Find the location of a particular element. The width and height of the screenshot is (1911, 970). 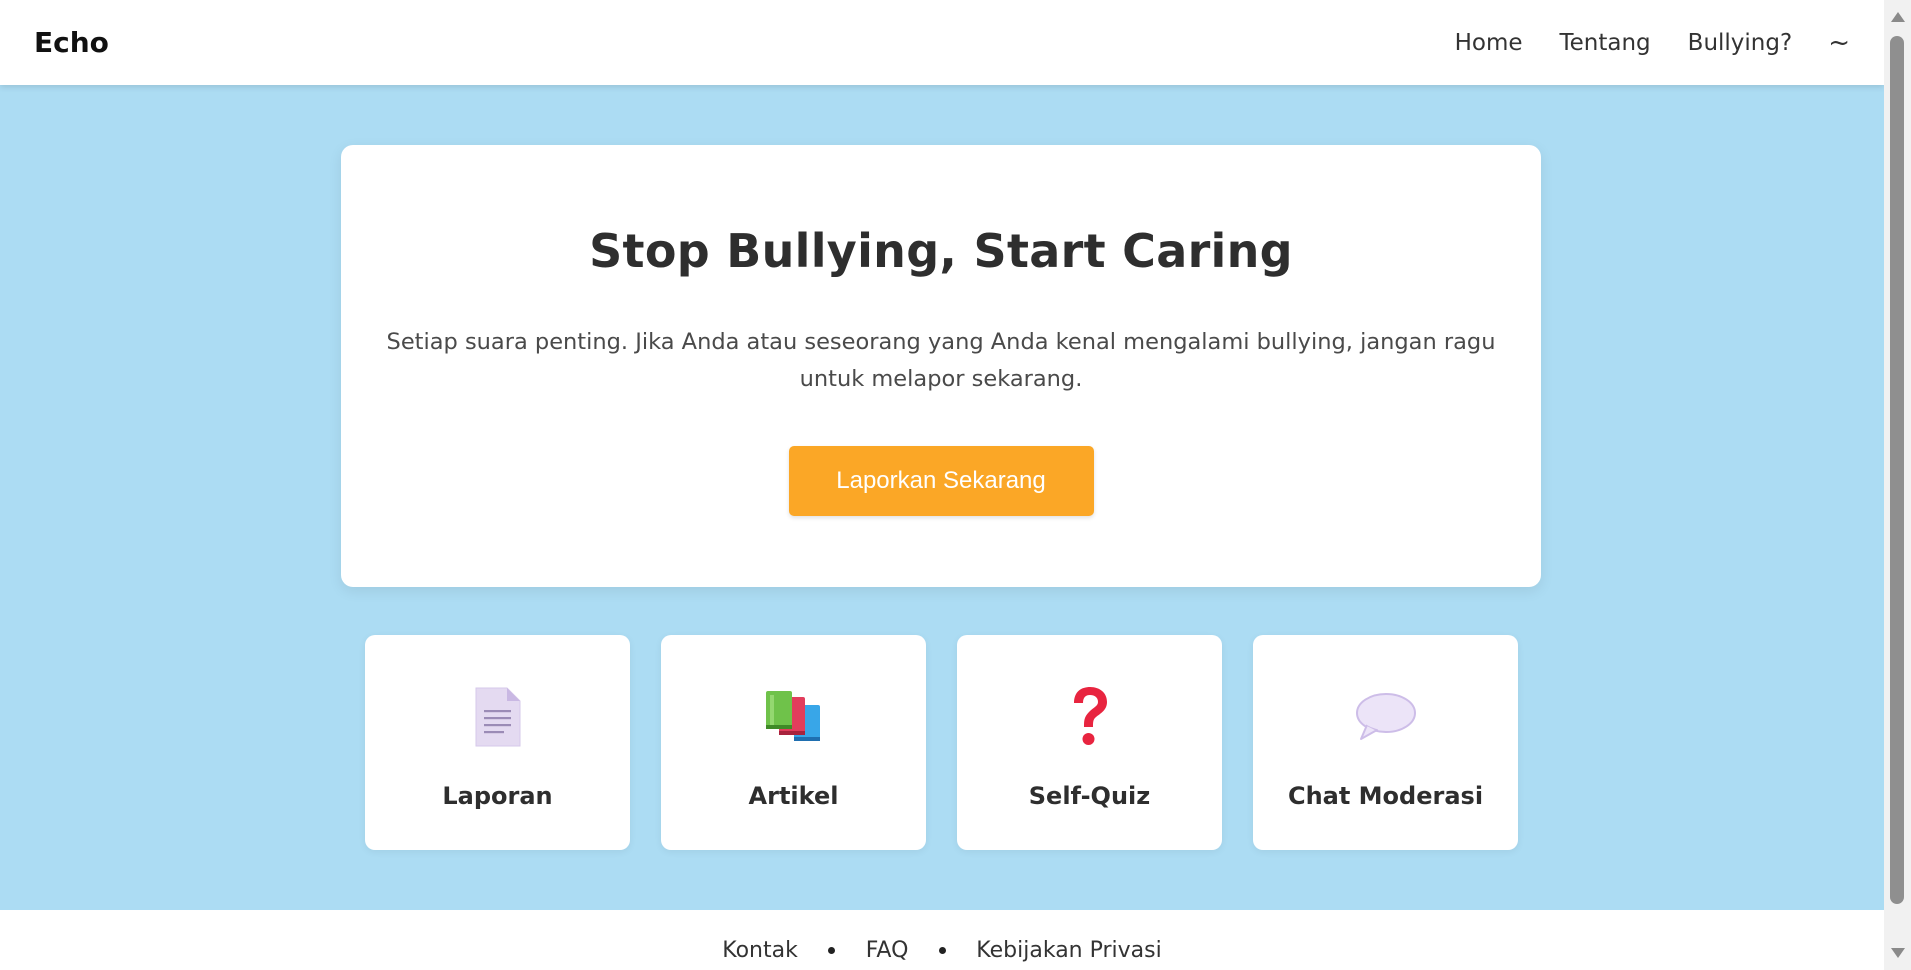

theme-toggle-icon: ~ is located at coordinates (1839, 43).